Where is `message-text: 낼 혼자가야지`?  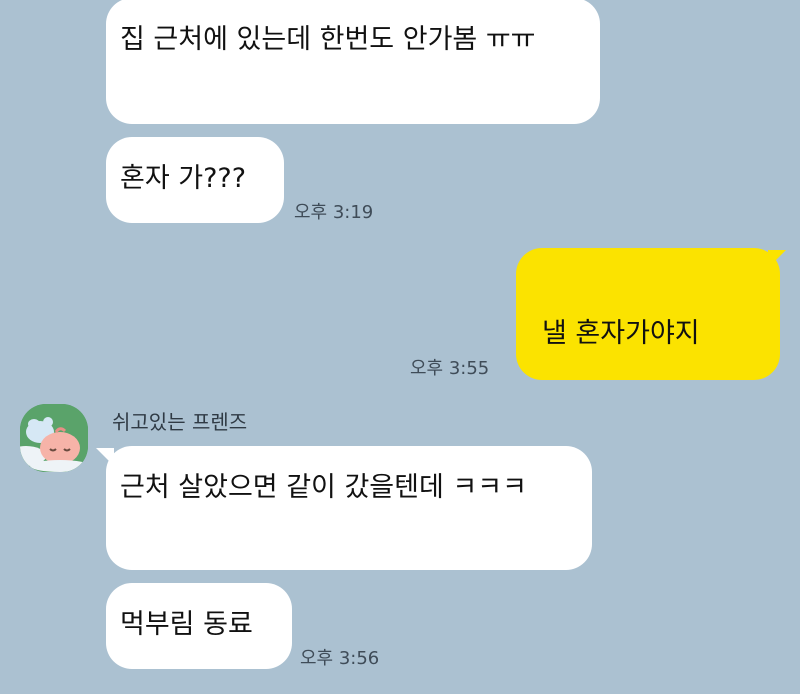 message-text: 낼 혼자가야지 is located at coordinates (621, 333).